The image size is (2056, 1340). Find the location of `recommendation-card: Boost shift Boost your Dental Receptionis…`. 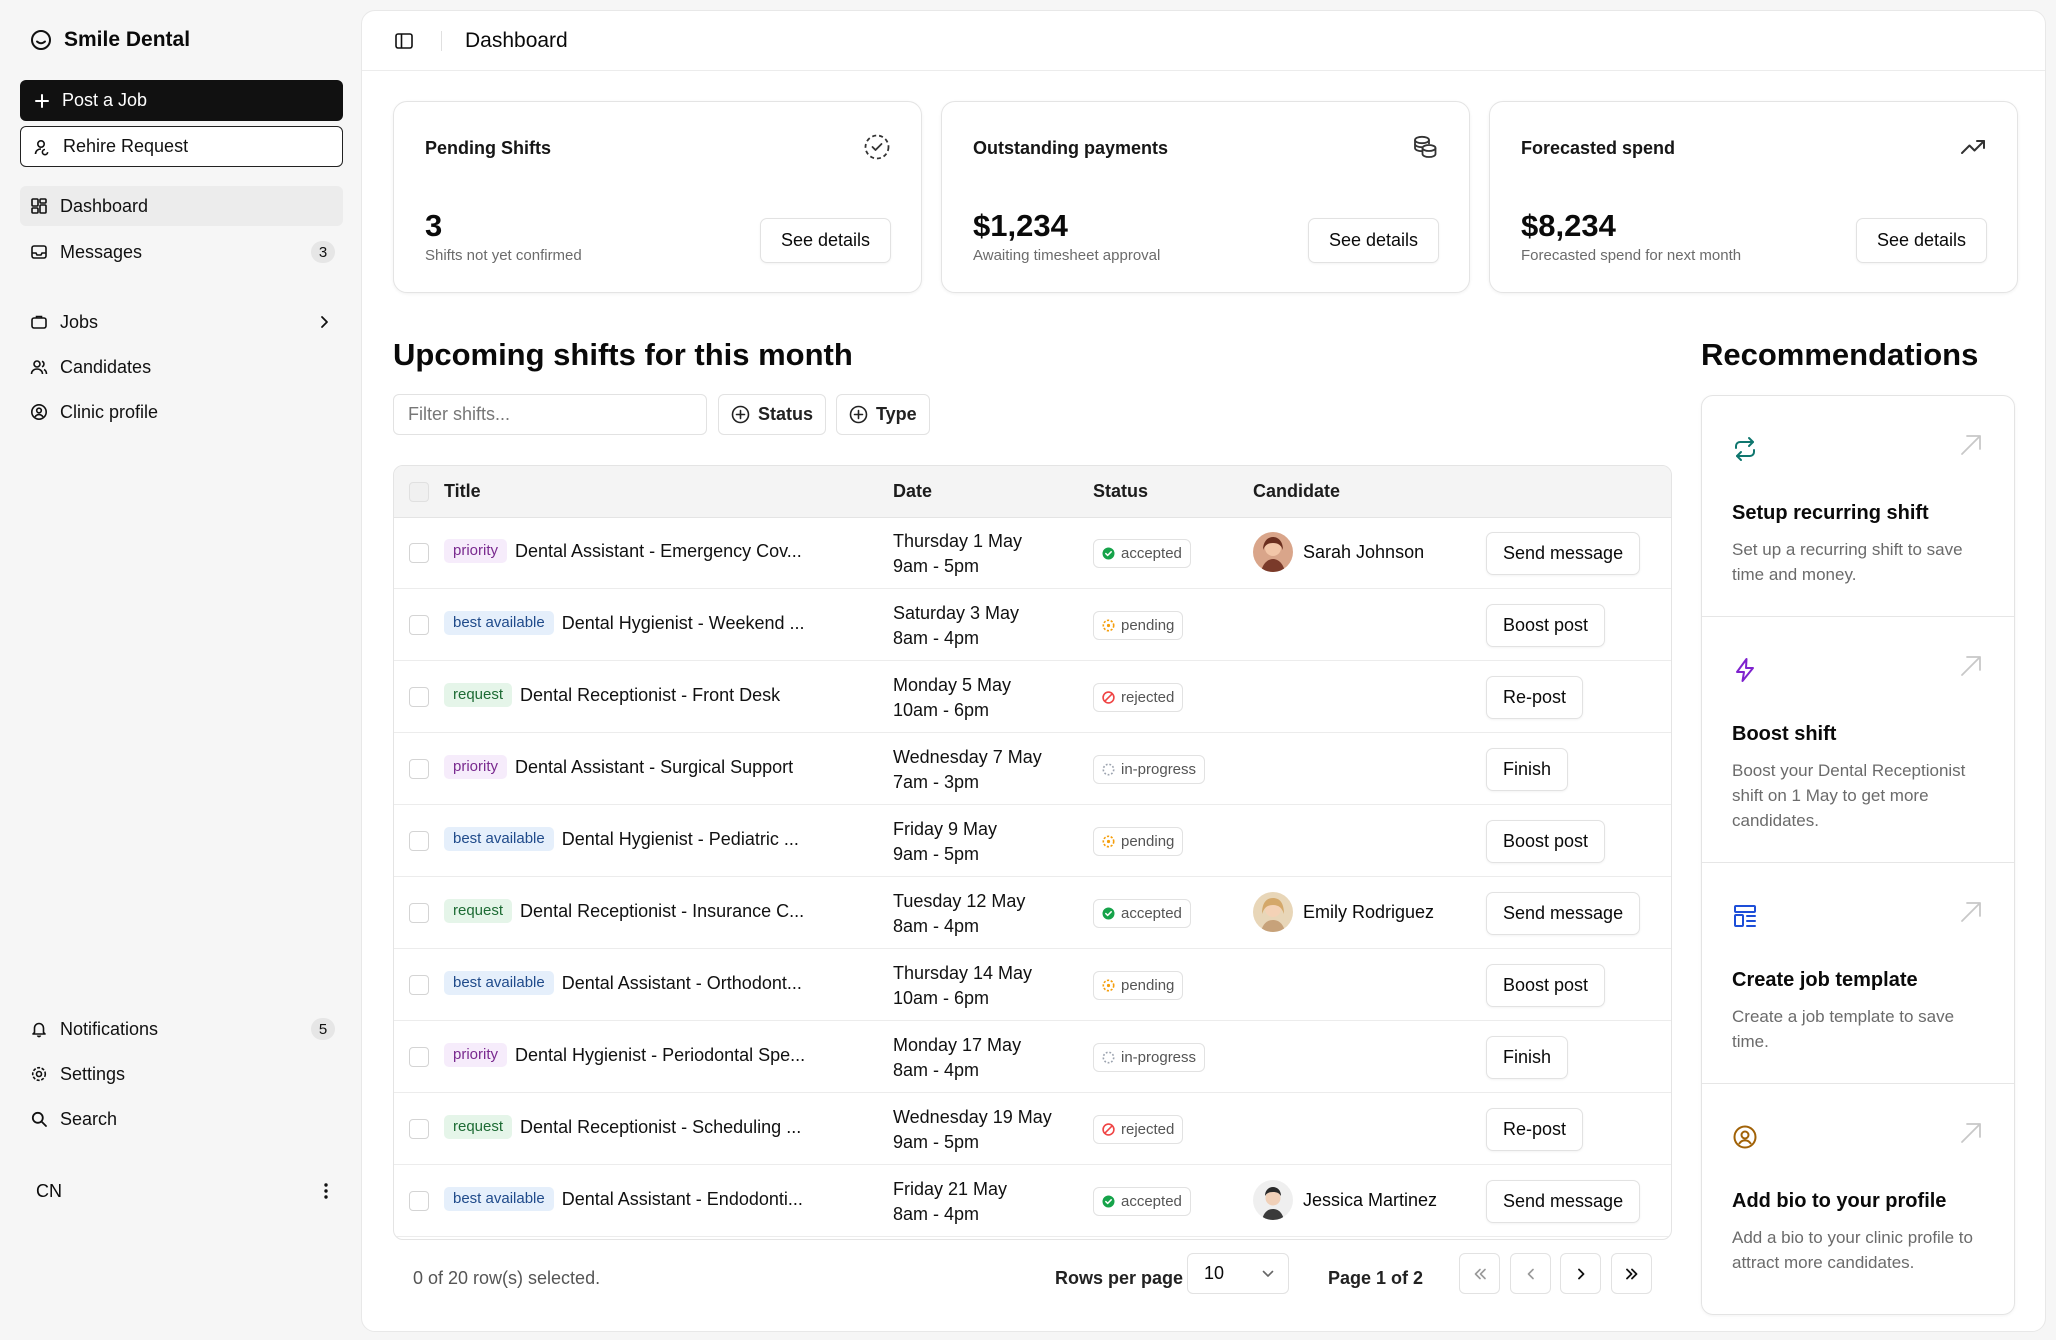

recommendation-card: Boost shift Boost your Dental Receptionis… is located at coordinates (1858, 740).